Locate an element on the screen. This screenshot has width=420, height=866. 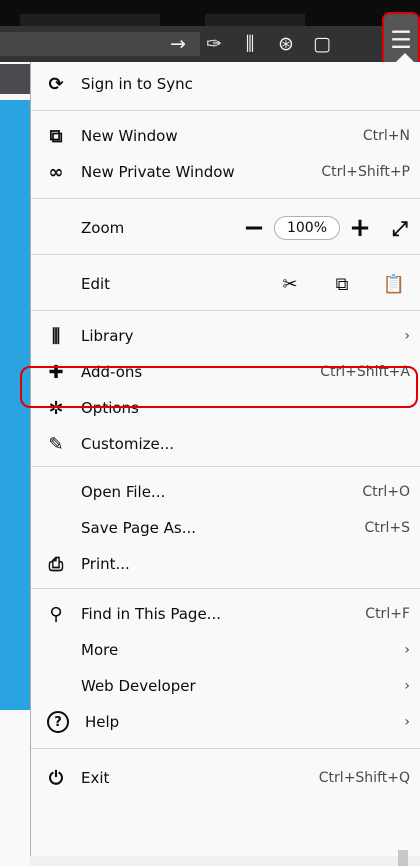
menu-item-sign-in: ⟳ Sign in to Sync is located at coordinates (225, 84).